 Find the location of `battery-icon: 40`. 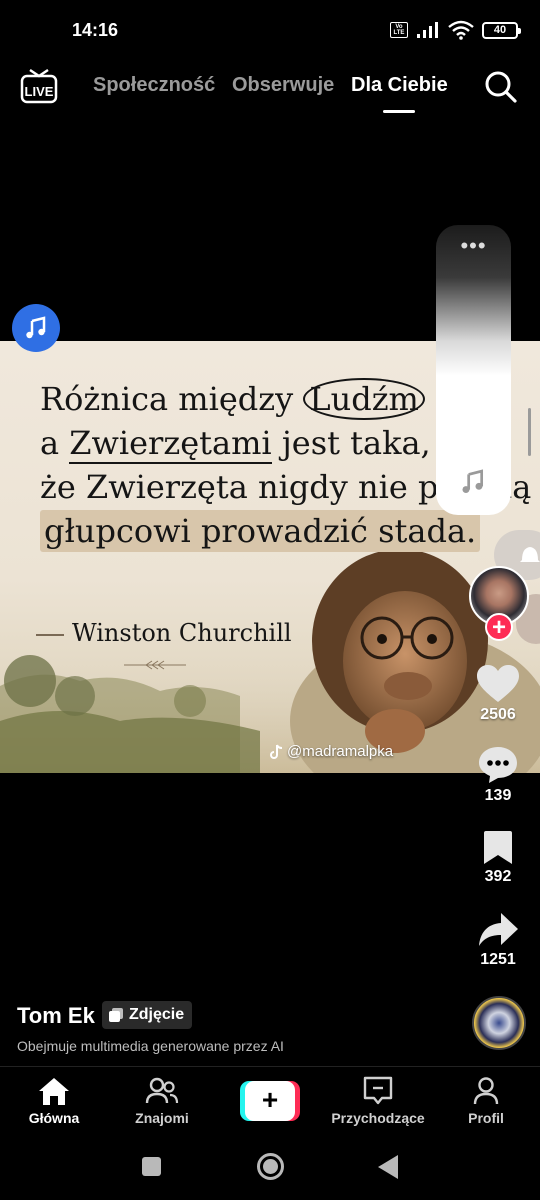

battery-icon: 40 is located at coordinates (501, 30).